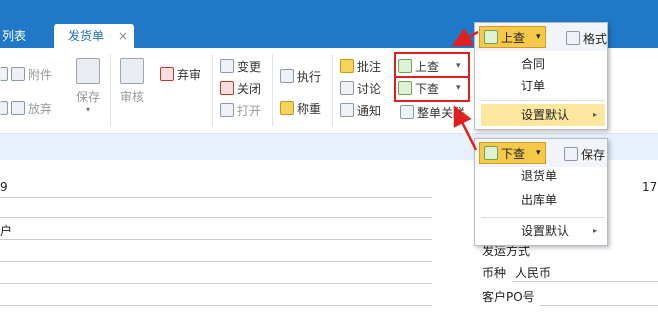 This screenshot has height=312, width=658. What do you see at coordinates (347, 110) in the screenshot?
I see `notify-icon` at bounding box center [347, 110].